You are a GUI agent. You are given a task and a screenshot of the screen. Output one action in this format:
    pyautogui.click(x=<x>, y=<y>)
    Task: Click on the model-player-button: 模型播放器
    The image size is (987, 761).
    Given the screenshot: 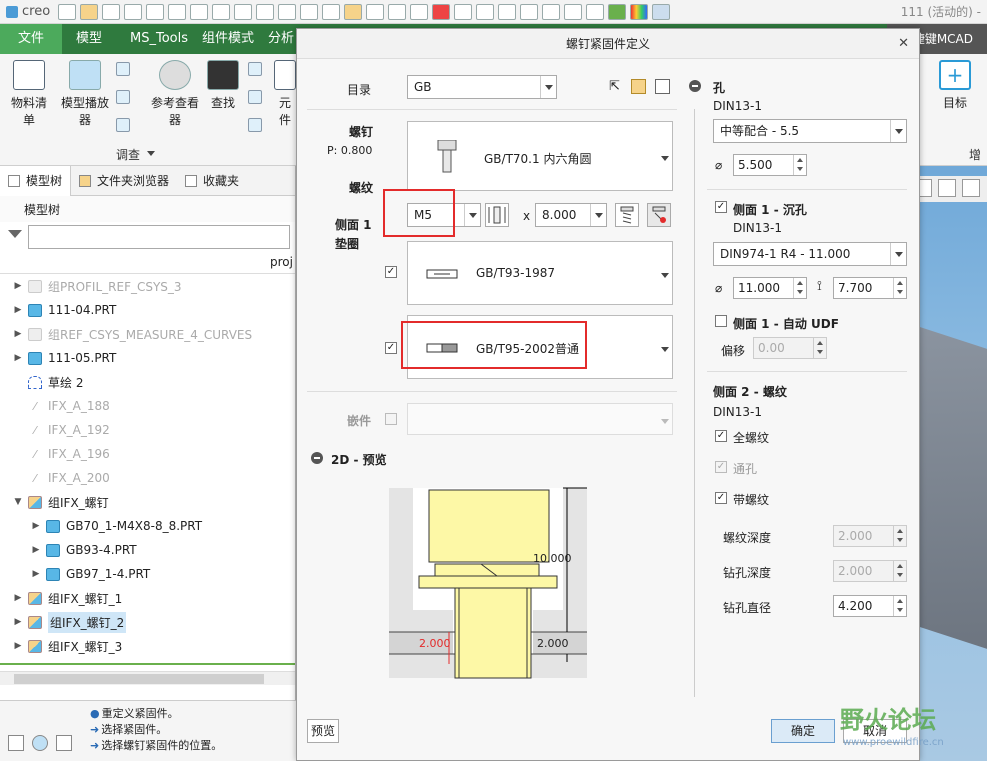 What is the action you would take?
    pyautogui.click(x=85, y=94)
    